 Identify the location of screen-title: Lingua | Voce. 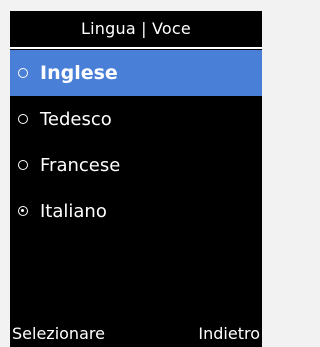
(136, 28).